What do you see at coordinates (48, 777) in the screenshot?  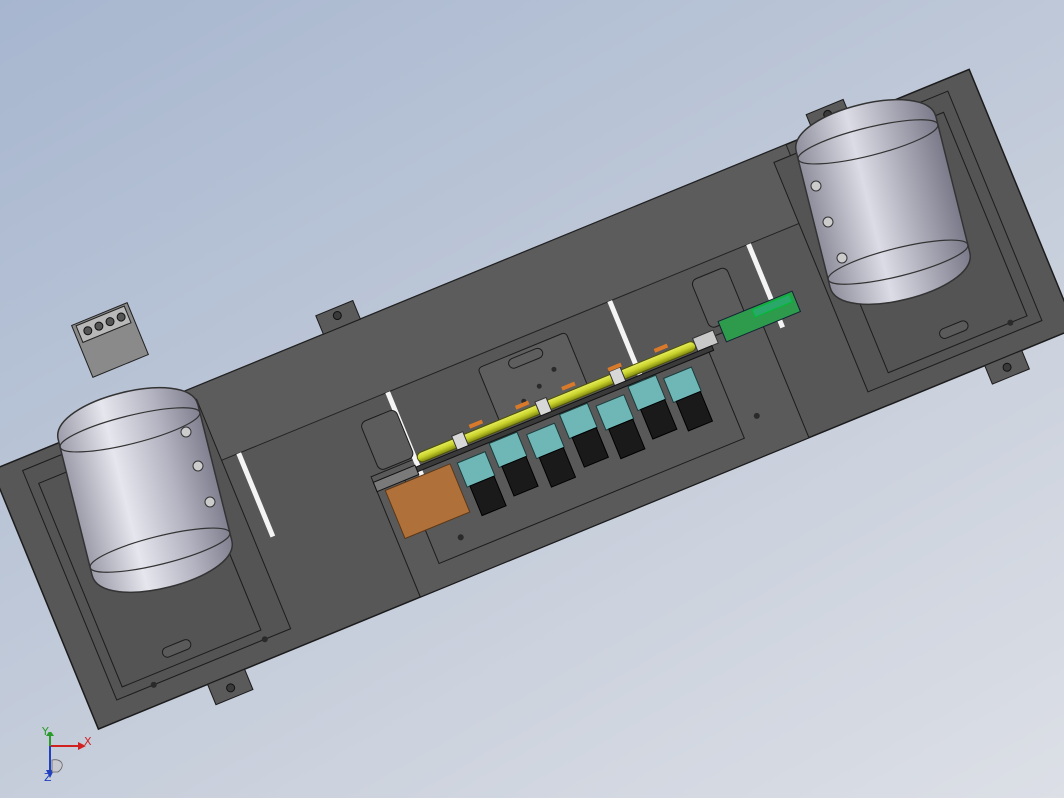 I see `triad-z-label: Z` at bounding box center [48, 777].